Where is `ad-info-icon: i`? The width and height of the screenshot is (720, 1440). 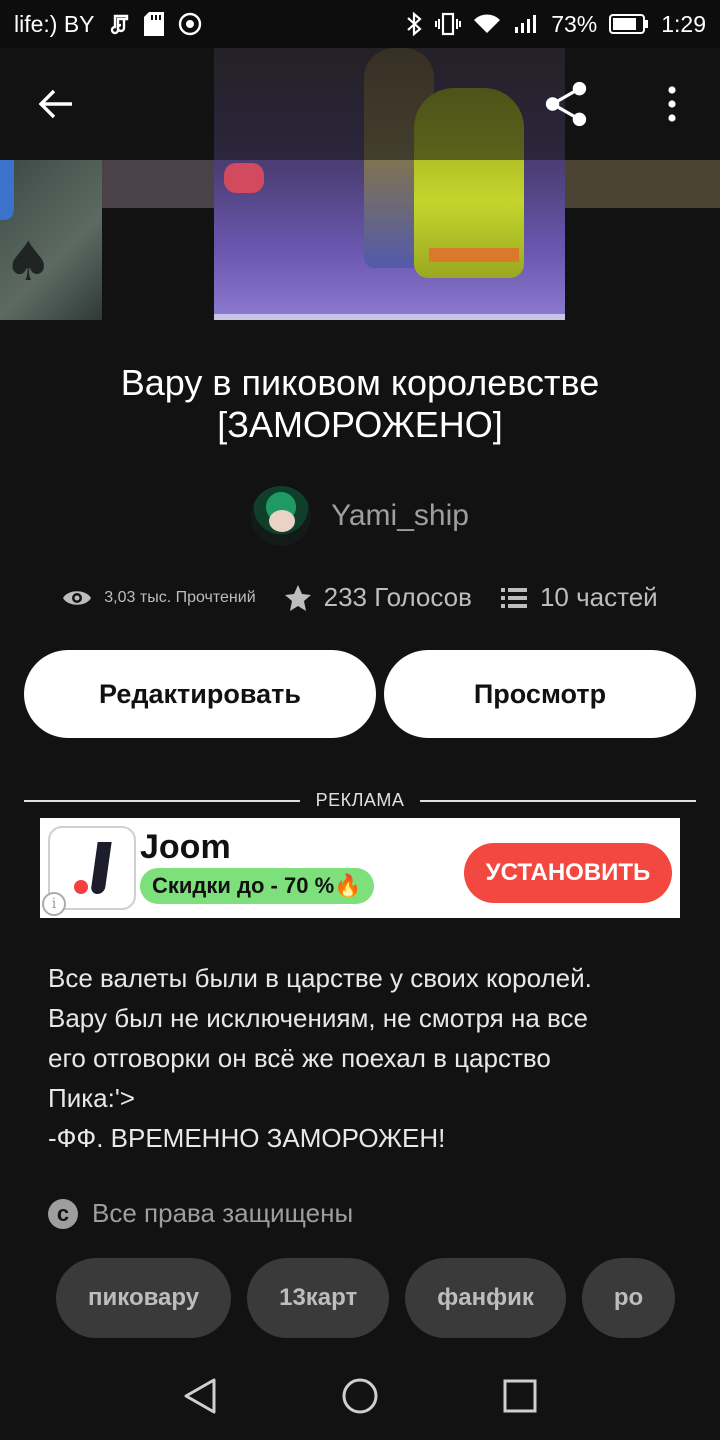 ad-info-icon: i is located at coordinates (54, 904).